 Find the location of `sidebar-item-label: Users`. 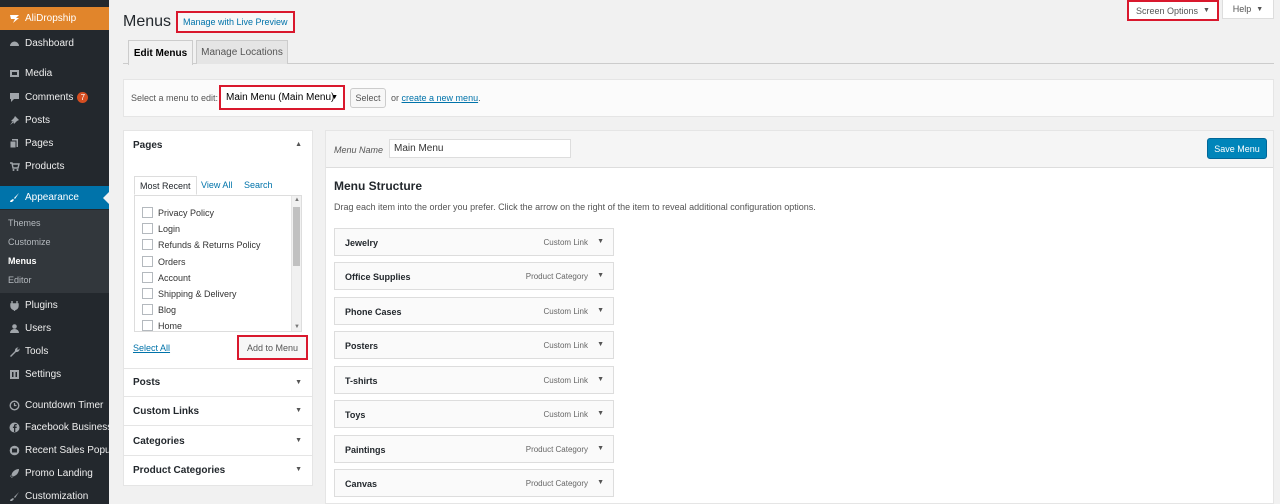

sidebar-item-label: Users is located at coordinates (38, 328).